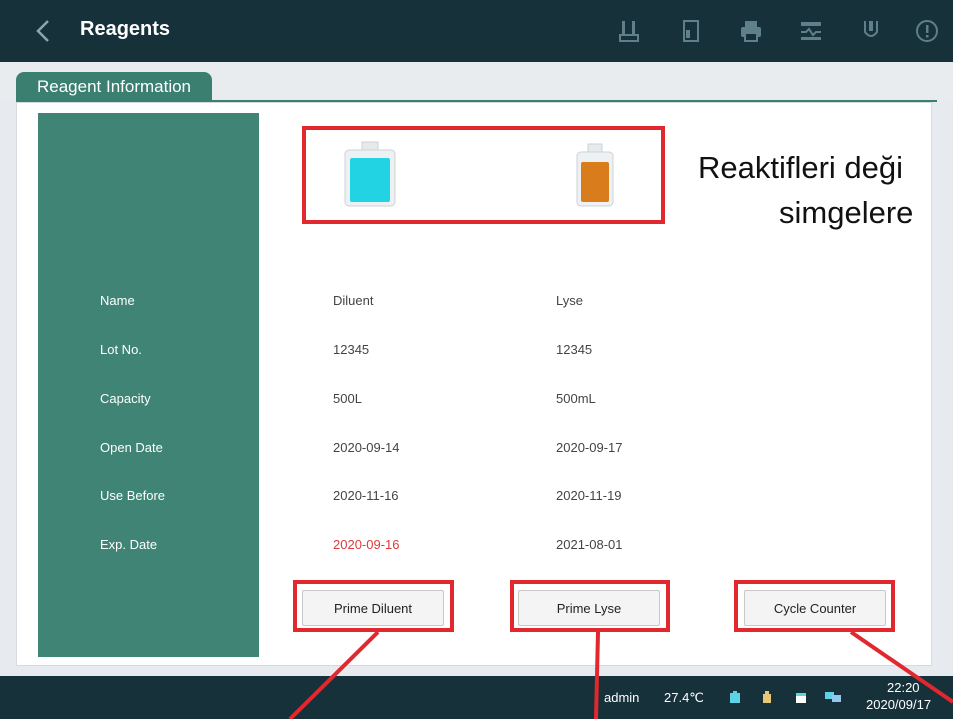 The image size is (953, 719). I want to click on info-icon, so click(927, 31).